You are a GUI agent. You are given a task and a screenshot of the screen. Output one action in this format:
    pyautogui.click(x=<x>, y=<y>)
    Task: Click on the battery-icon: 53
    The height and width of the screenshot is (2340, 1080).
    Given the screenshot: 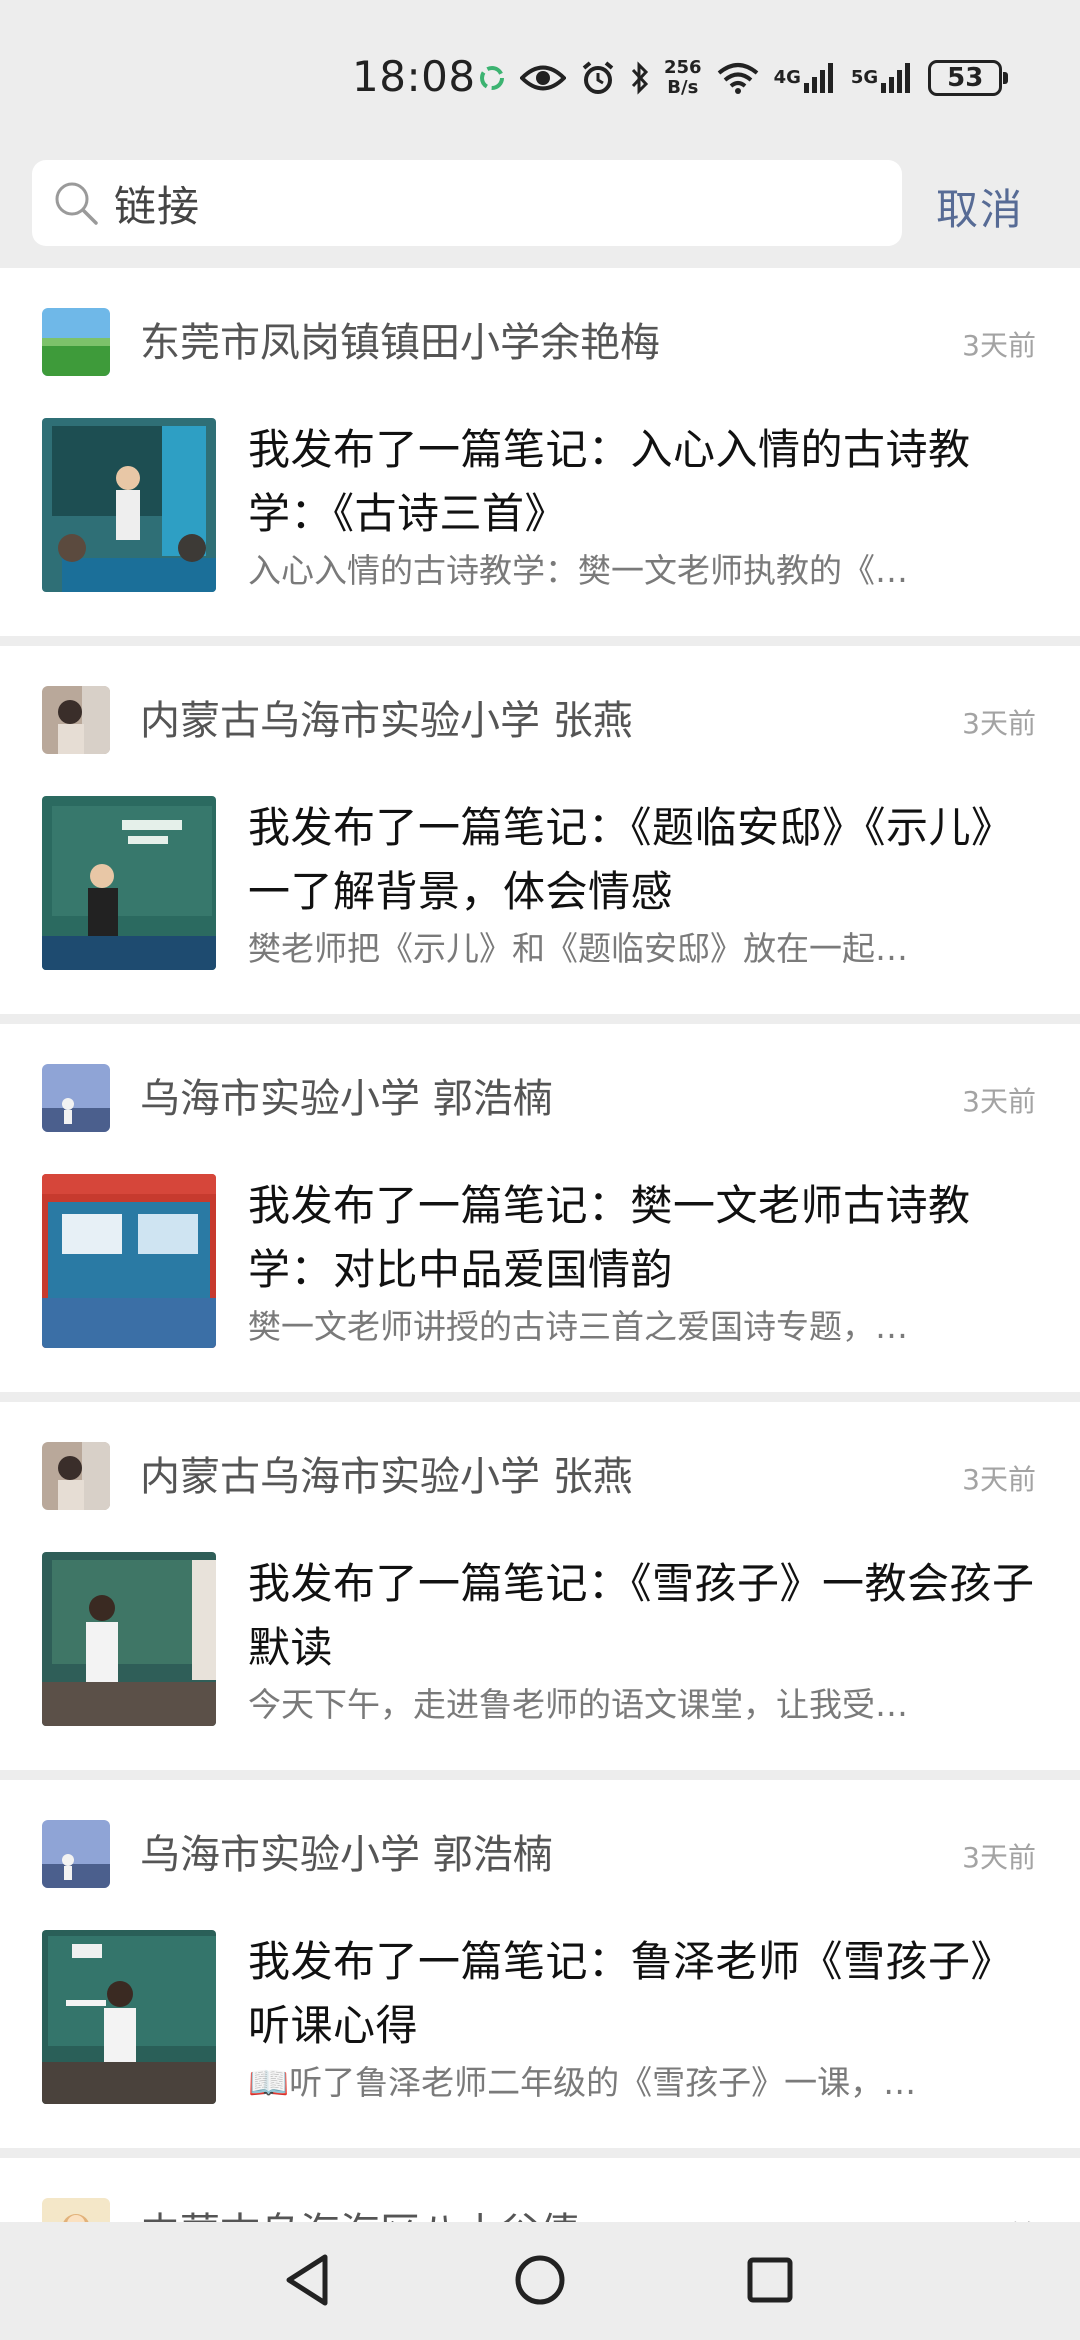 What is the action you would take?
    pyautogui.click(x=968, y=78)
    